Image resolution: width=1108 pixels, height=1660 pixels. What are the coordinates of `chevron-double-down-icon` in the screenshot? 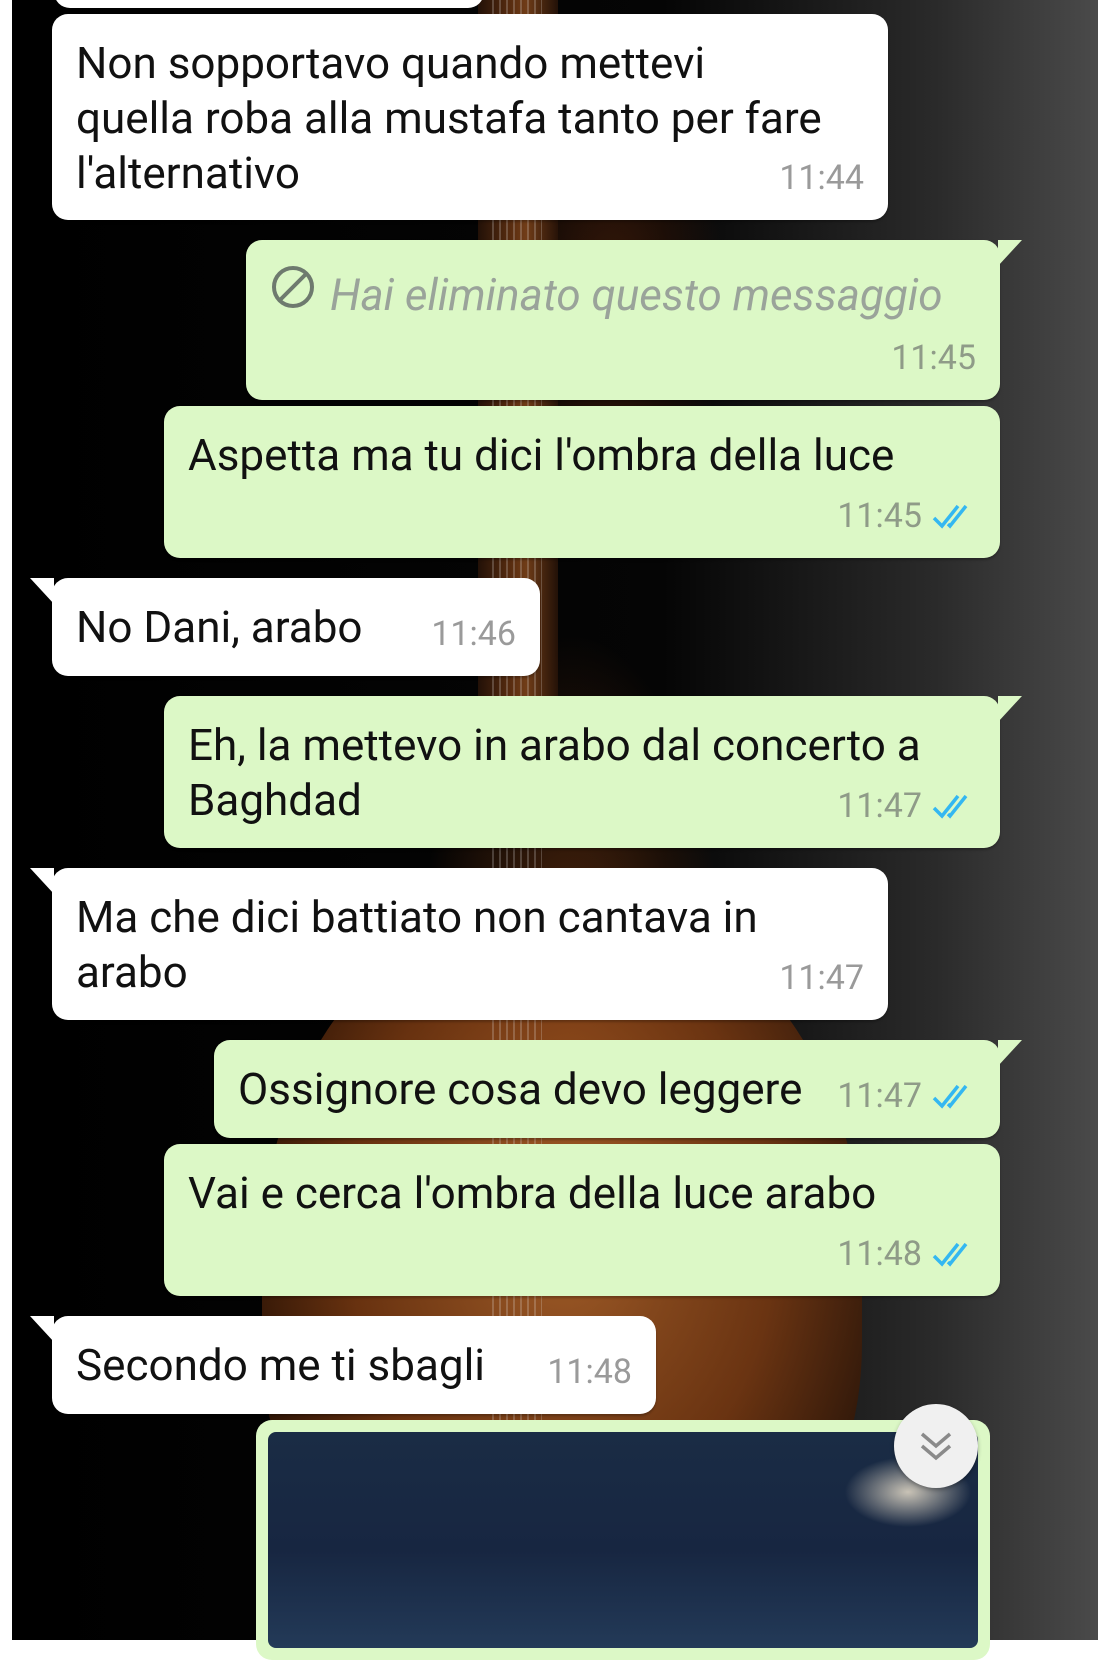 It's located at (936, 1446).